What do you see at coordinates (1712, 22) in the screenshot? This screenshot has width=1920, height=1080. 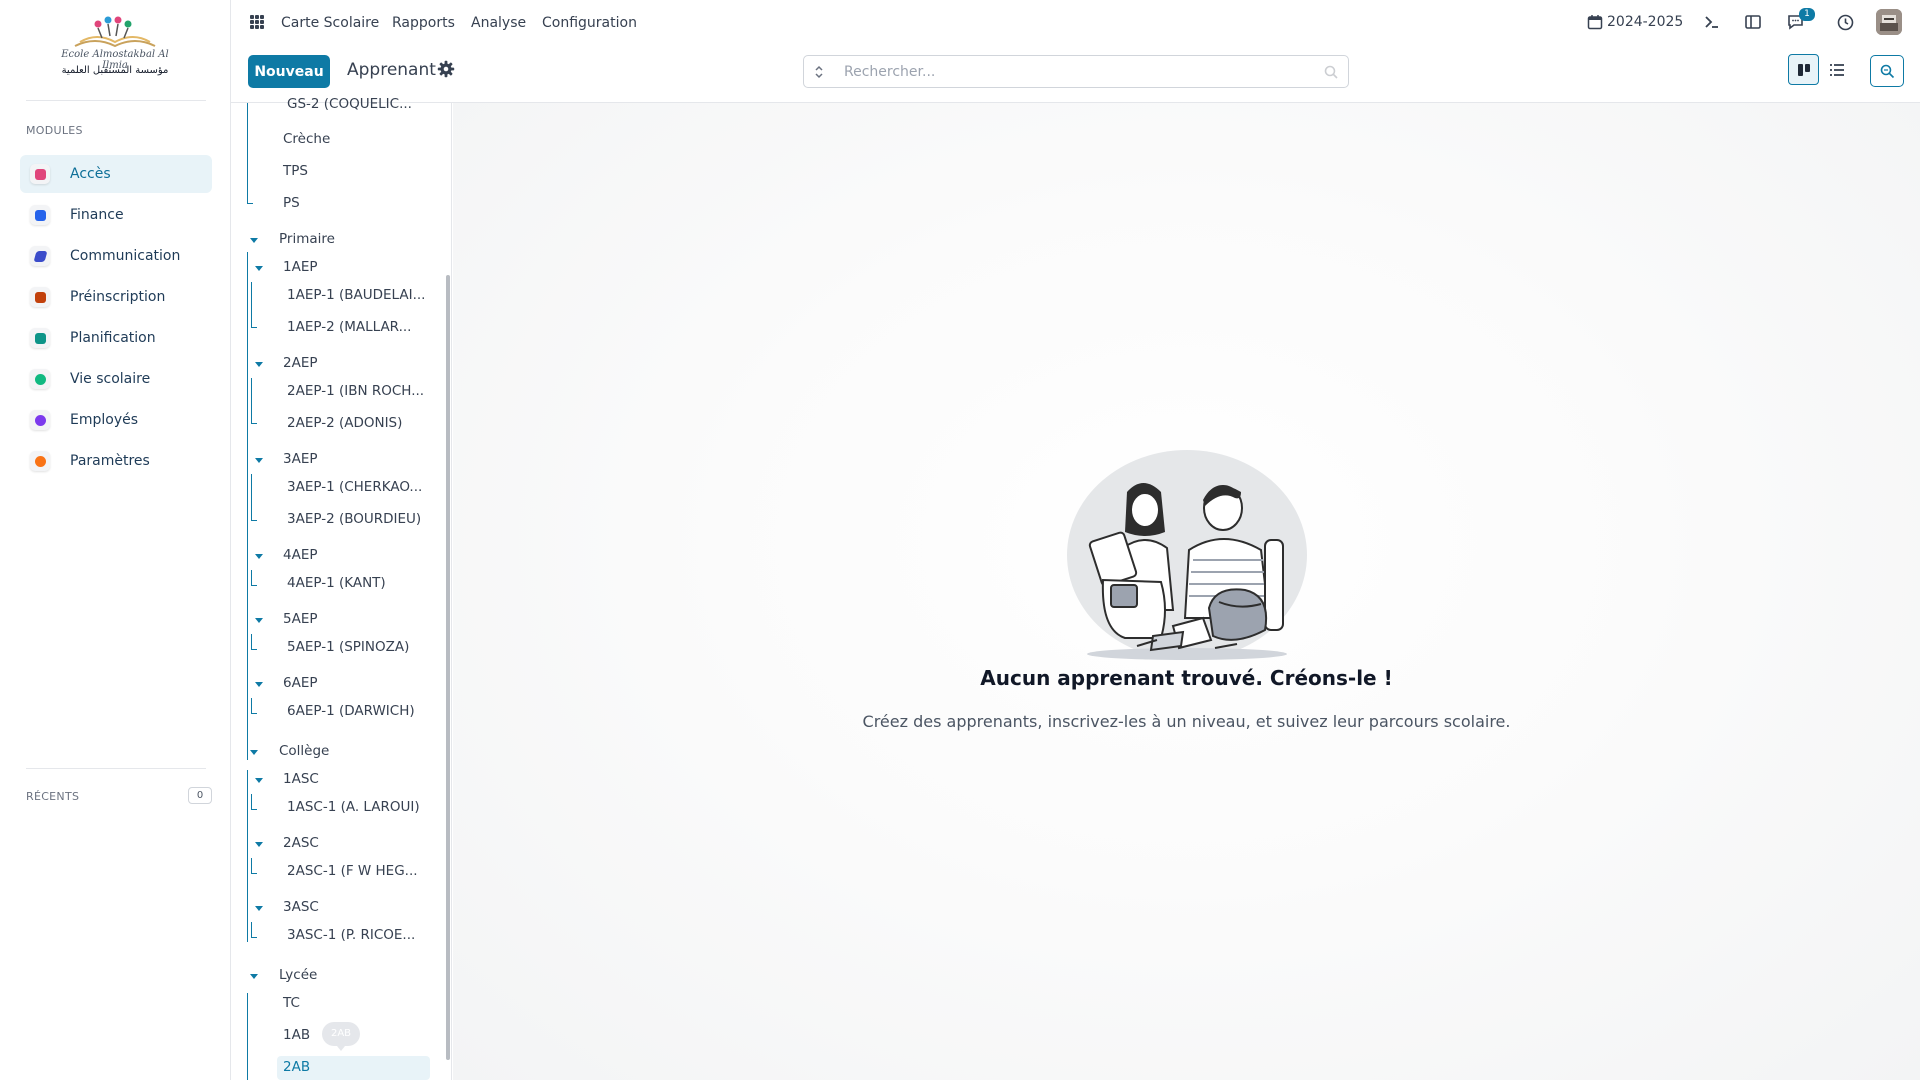 I see `terminal-icon` at bounding box center [1712, 22].